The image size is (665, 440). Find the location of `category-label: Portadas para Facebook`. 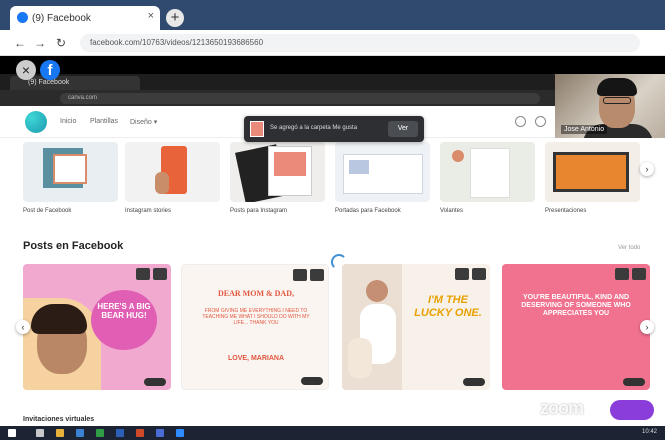

category-label: Portadas para Facebook is located at coordinates (368, 211).